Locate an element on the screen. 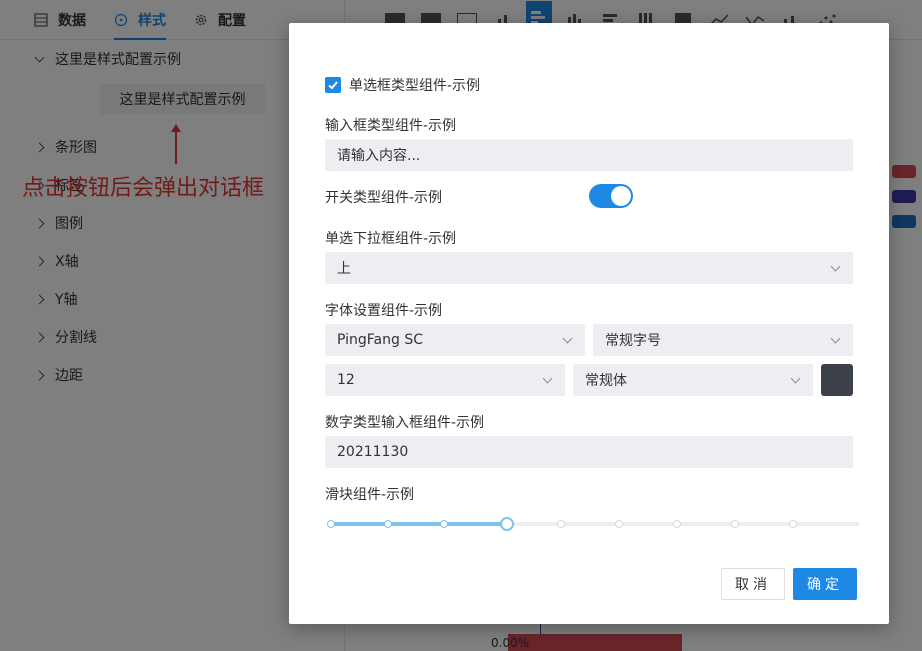 This screenshot has width=922, height=651. checkbox-label: 单选框类型组件-示例 is located at coordinates (415, 86).